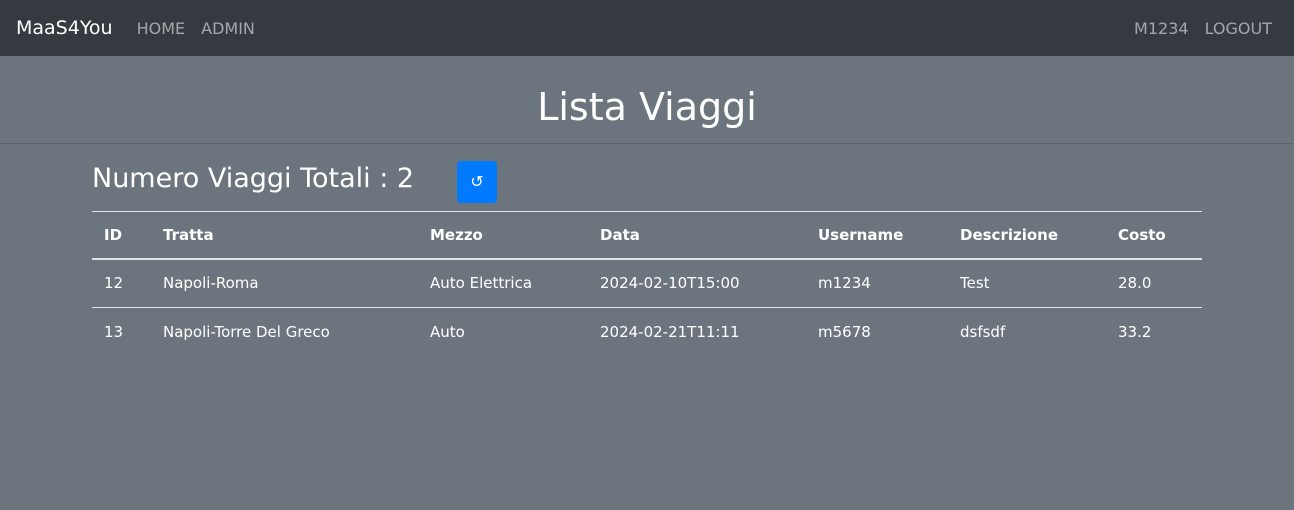 The height and width of the screenshot is (510, 1294). Describe the element at coordinates (503, 283) in the screenshot. I see `cell-mezzo: Auto Elettrica` at that location.